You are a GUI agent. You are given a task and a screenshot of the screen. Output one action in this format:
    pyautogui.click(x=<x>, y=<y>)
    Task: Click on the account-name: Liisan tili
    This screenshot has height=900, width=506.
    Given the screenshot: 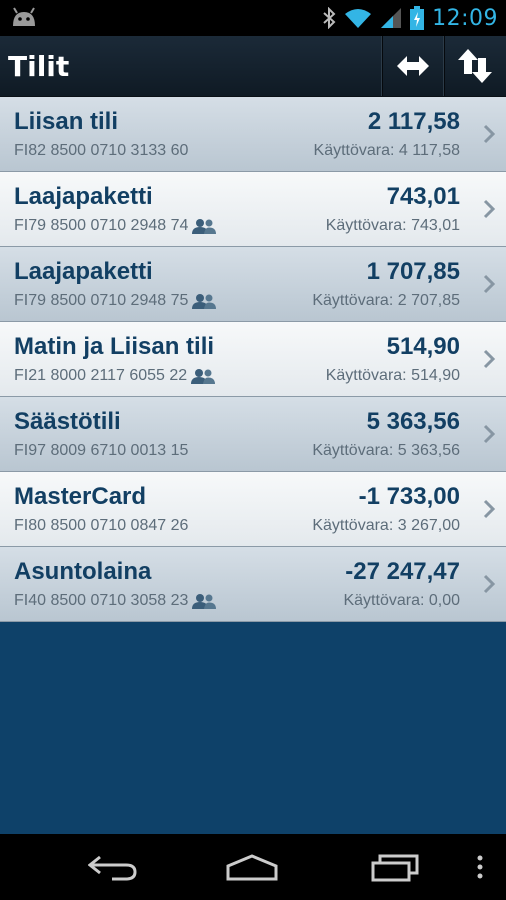 What is the action you would take?
    pyautogui.click(x=66, y=121)
    